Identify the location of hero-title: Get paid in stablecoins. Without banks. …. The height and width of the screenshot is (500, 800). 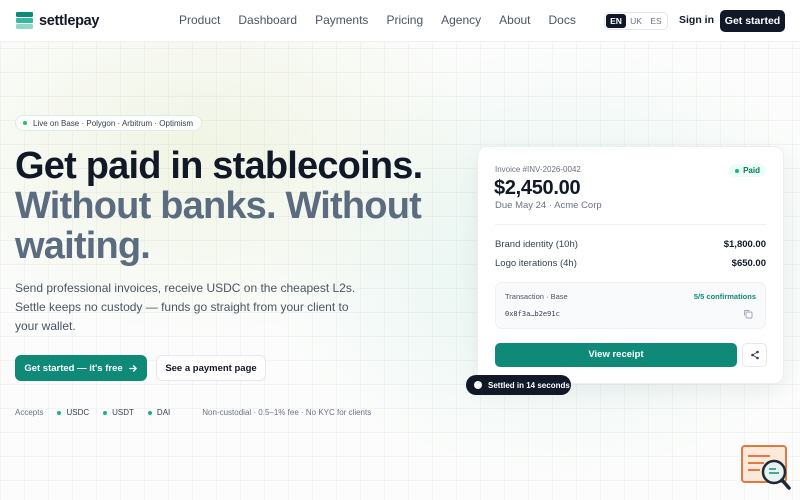
(235, 206).